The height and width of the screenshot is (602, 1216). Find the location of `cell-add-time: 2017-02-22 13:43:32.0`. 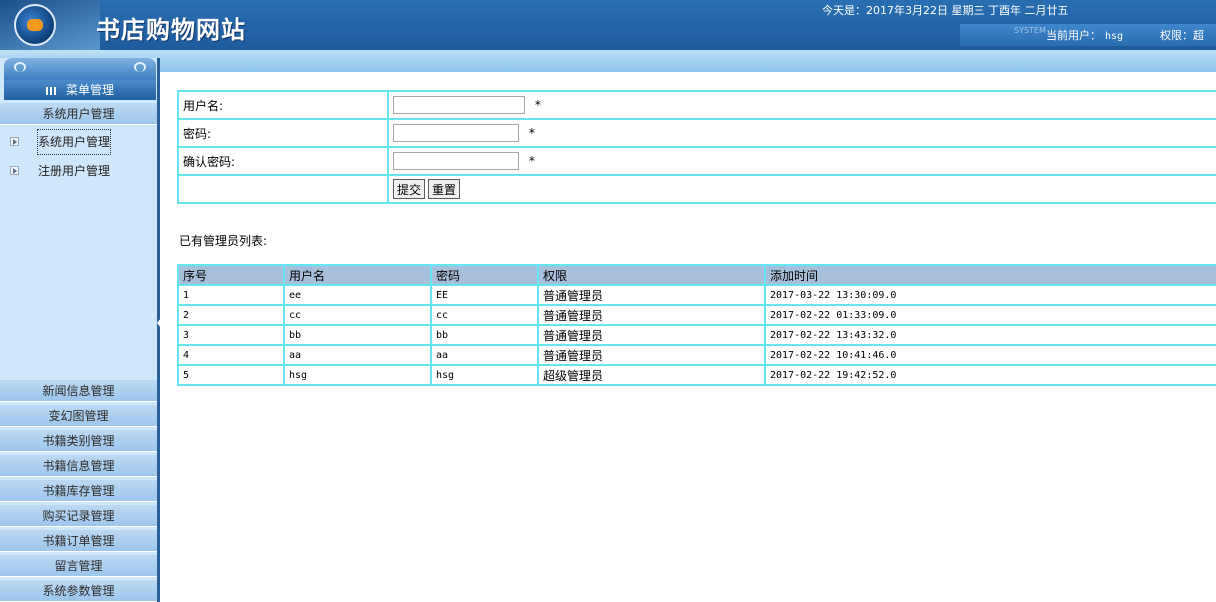

cell-add-time: 2017-02-22 13:43:32.0 is located at coordinates (990, 335).